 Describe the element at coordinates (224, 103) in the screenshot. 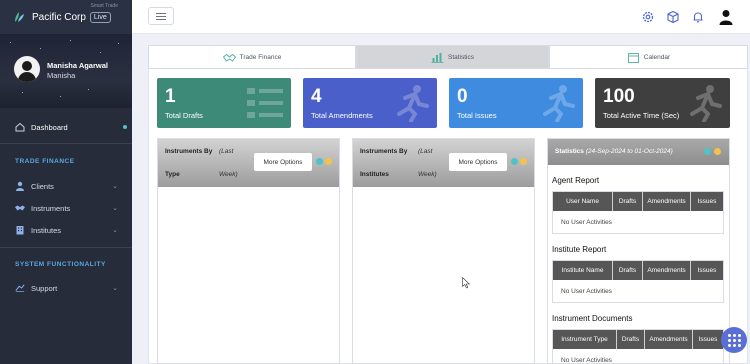

I see `total-drafts-card: 1 Total Drafts` at that location.